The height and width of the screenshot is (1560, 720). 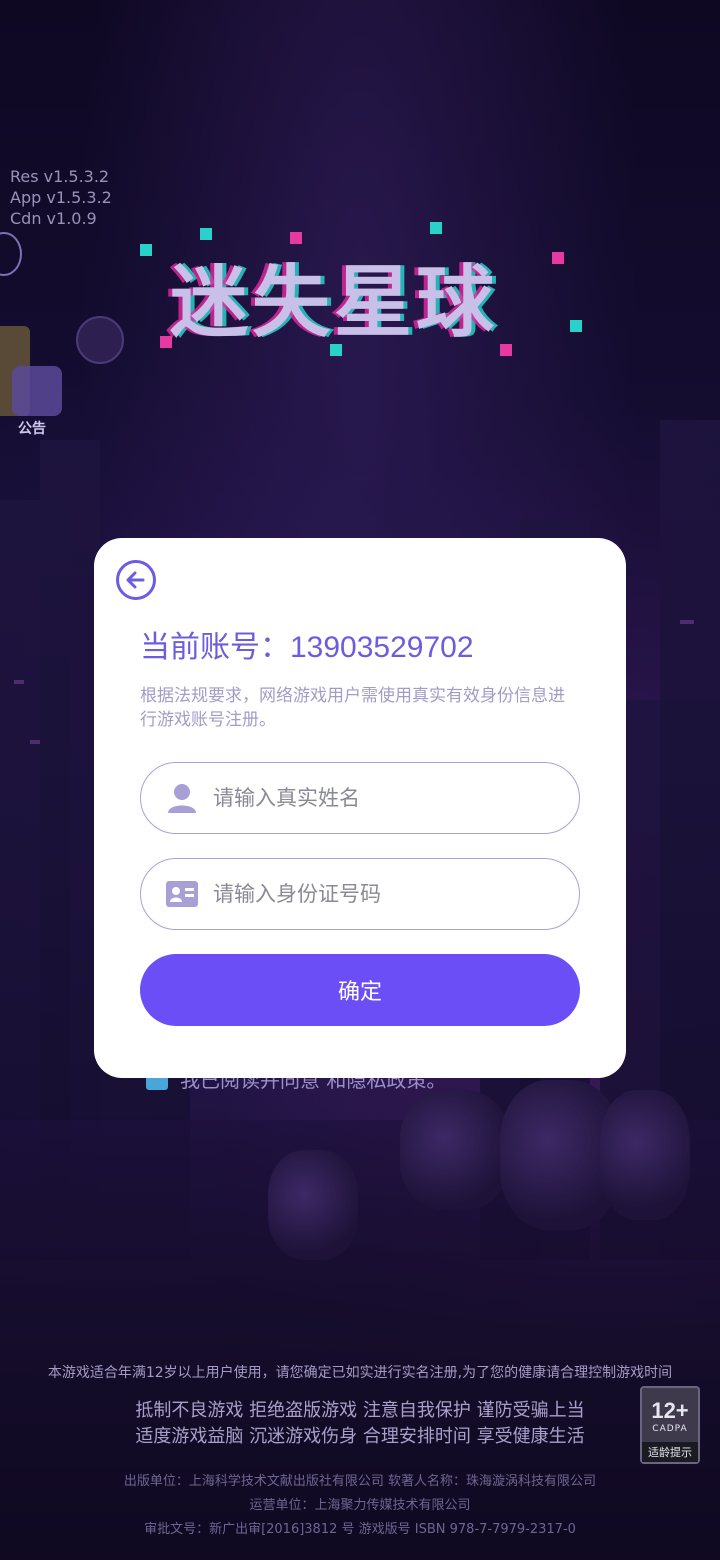 What do you see at coordinates (32, 428) in the screenshot?
I see `notice-label: 公告` at bounding box center [32, 428].